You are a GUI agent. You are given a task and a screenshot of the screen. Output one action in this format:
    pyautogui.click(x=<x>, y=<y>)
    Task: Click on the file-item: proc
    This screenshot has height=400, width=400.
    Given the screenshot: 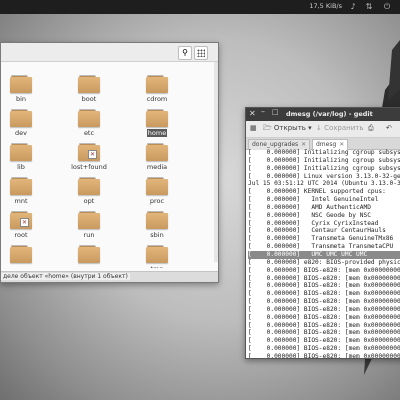 What is the action you would take?
    pyautogui.click(x=157, y=191)
    